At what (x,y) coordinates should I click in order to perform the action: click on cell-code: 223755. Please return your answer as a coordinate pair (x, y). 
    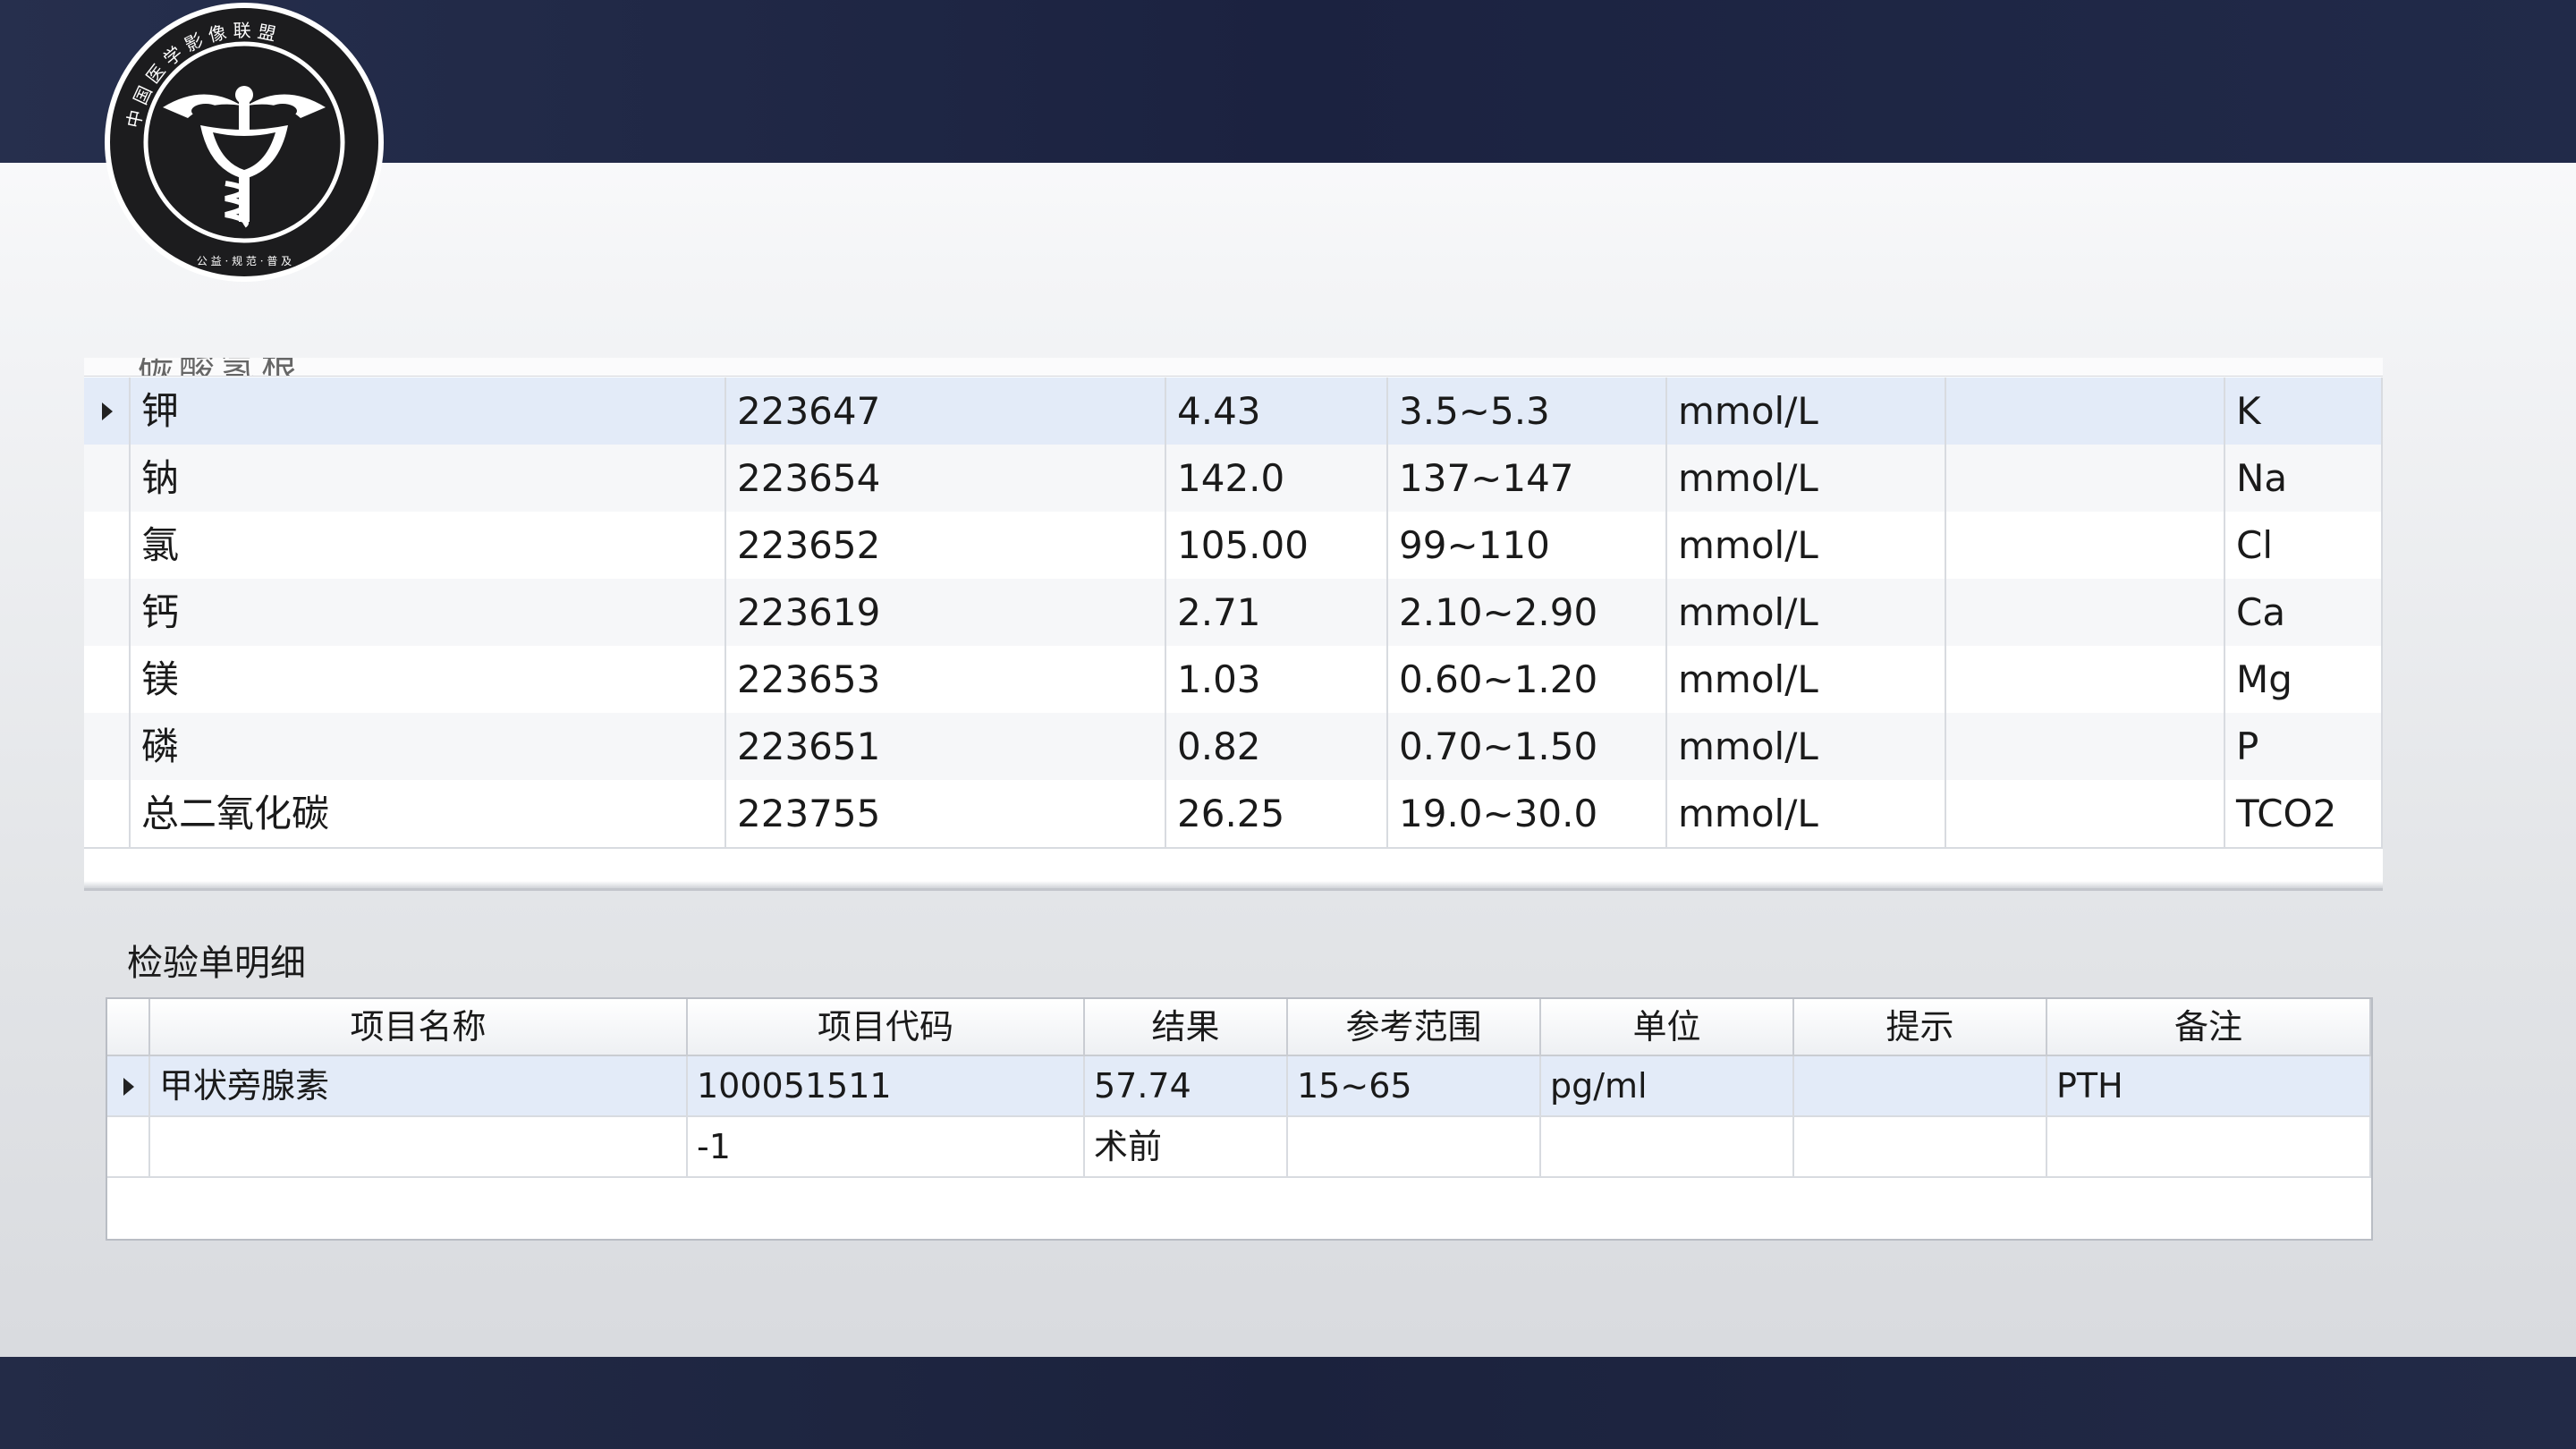
    Looking at the image, I should click on (946, 813).